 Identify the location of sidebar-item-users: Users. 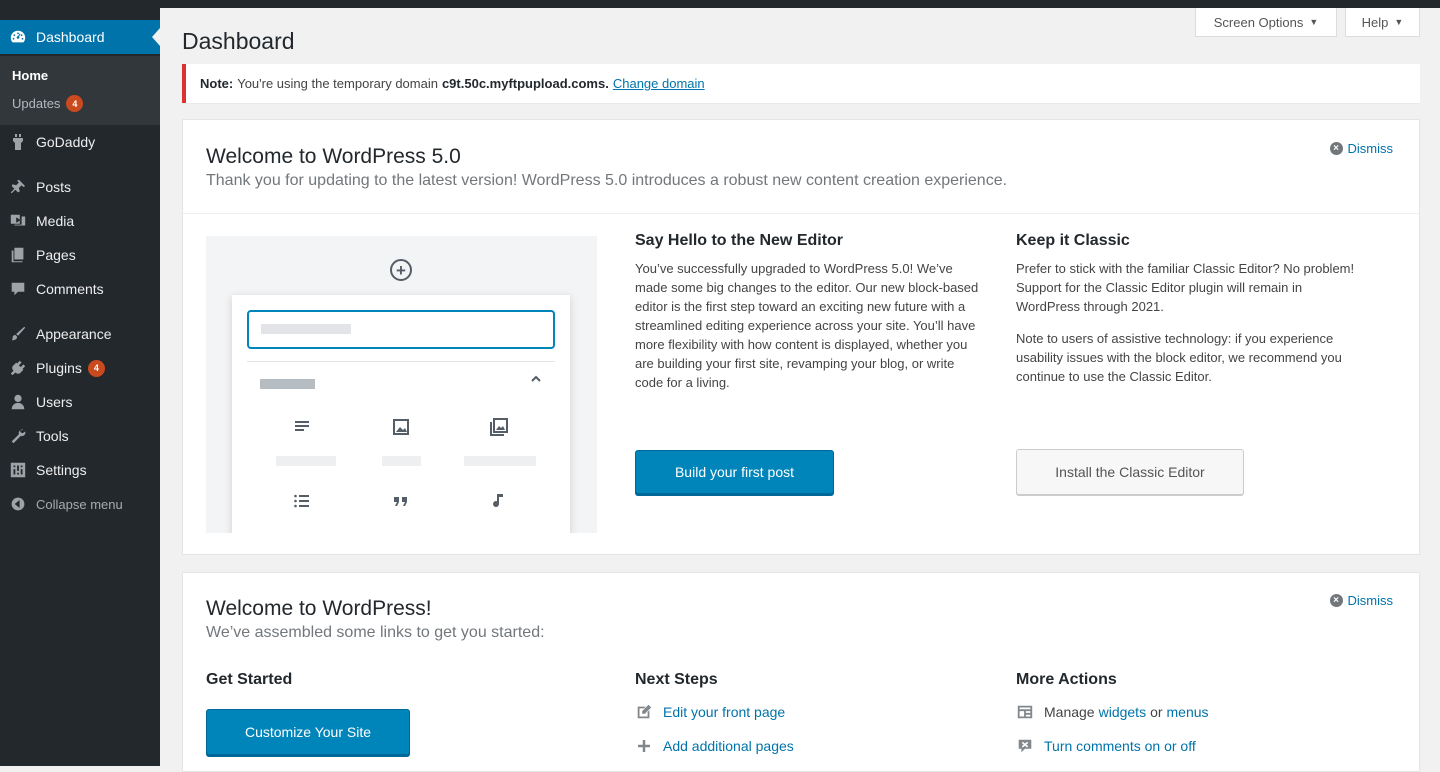
(80, 402).